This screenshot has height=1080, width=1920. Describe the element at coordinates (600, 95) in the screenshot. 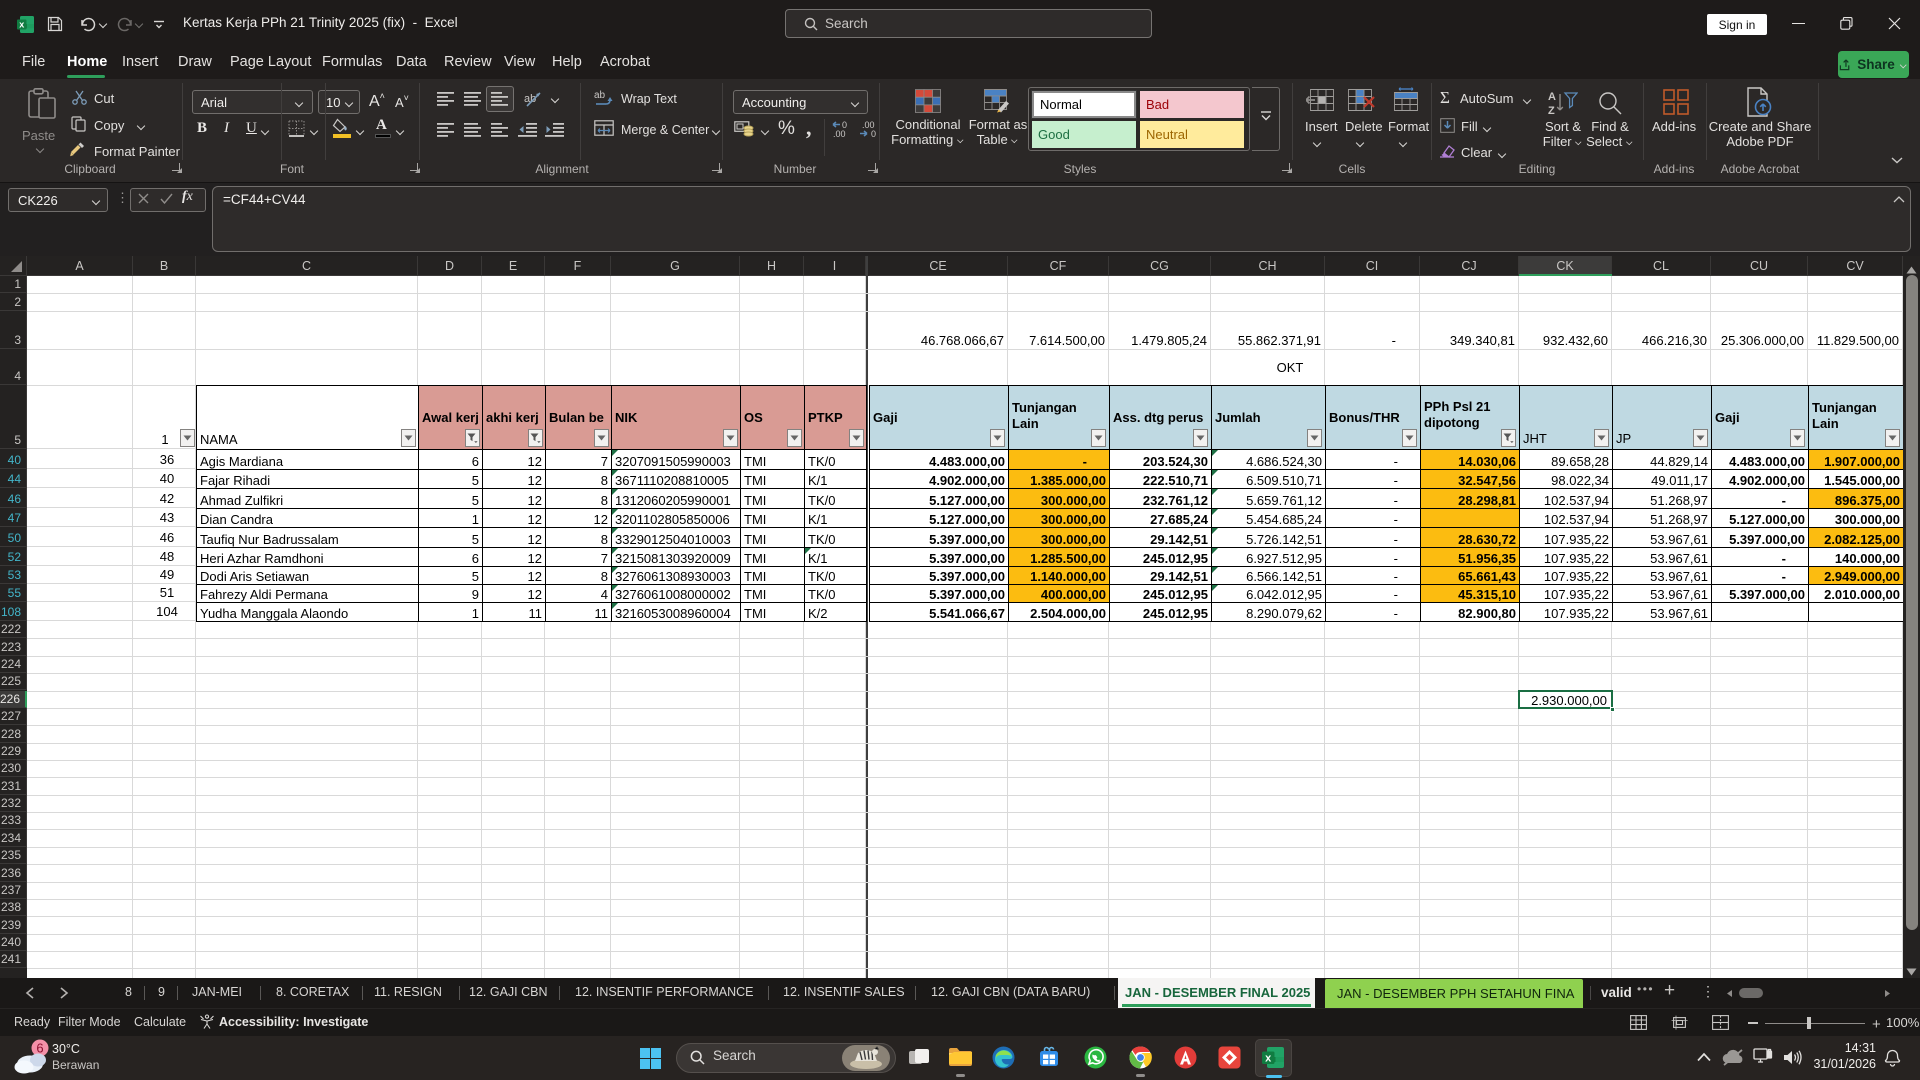

I see `svg-text: ab` at that location.